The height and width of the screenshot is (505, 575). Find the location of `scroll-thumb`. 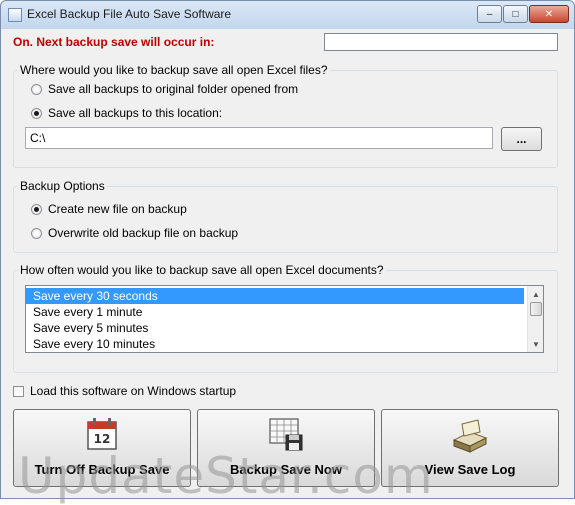

scroll-thumb is located at coordinates (536, 309).